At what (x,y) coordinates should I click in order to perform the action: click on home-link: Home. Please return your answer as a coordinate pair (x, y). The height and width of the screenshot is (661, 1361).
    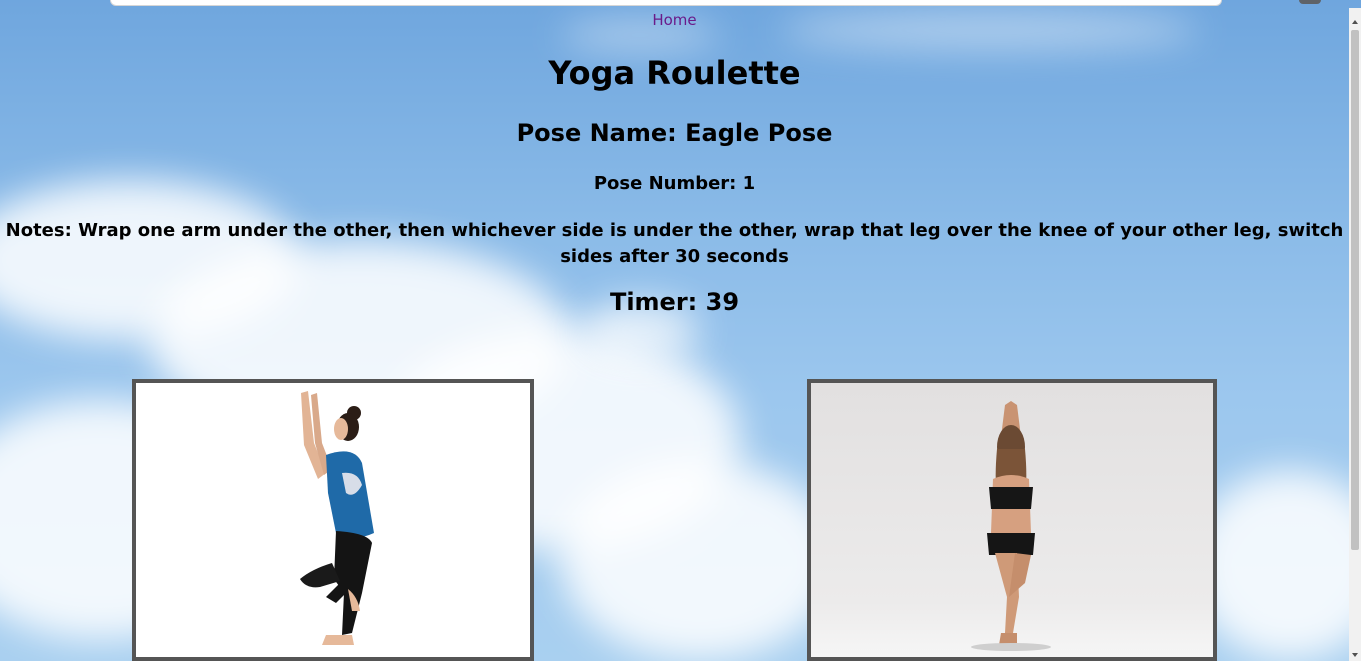
    Looking at the image, I should click on (674, 20).